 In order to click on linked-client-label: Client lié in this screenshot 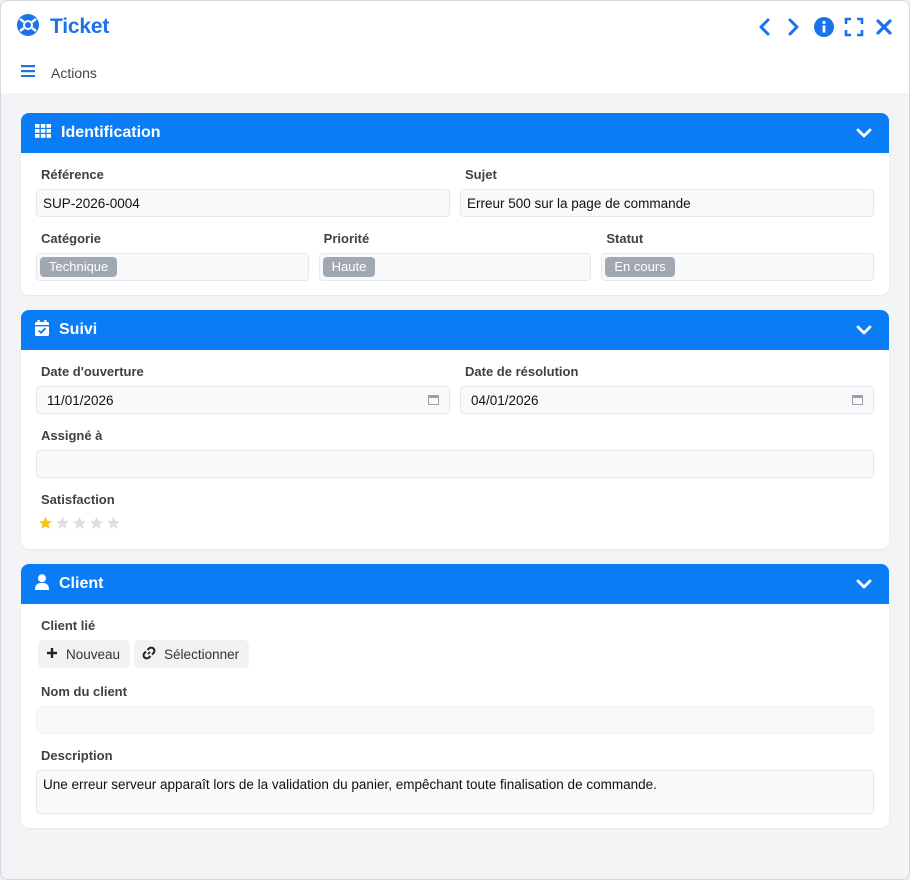, I will do `click(68, 625)`.